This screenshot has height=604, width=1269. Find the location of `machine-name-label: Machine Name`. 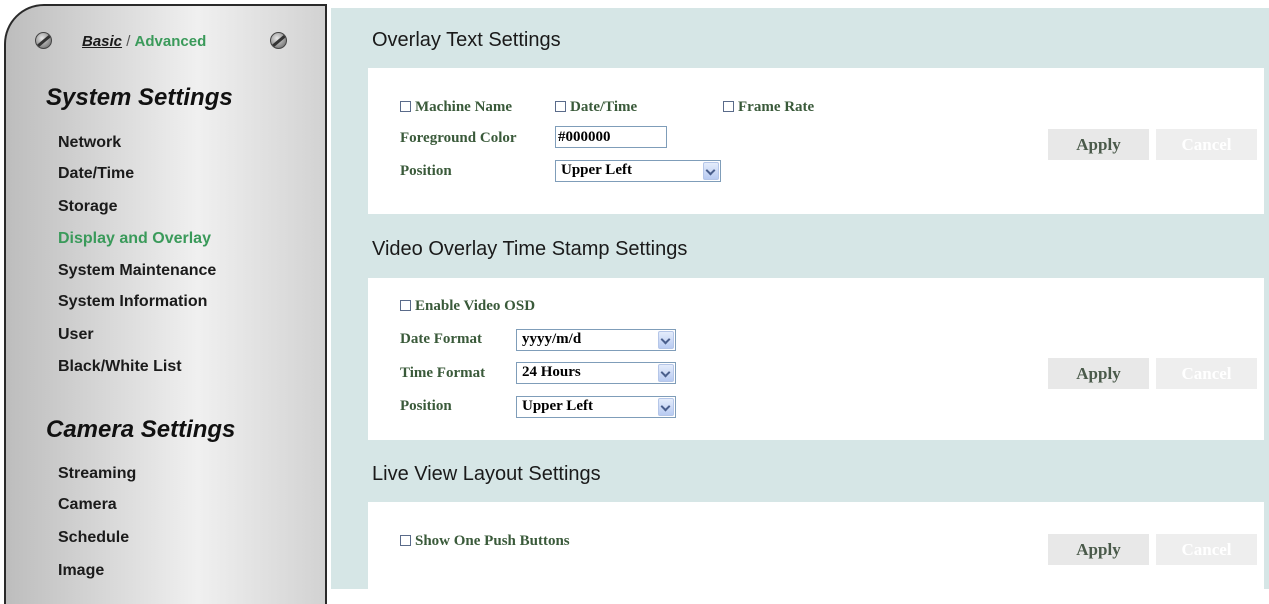

machine-name-label: Machine Name is located at coordinates (464, 107).